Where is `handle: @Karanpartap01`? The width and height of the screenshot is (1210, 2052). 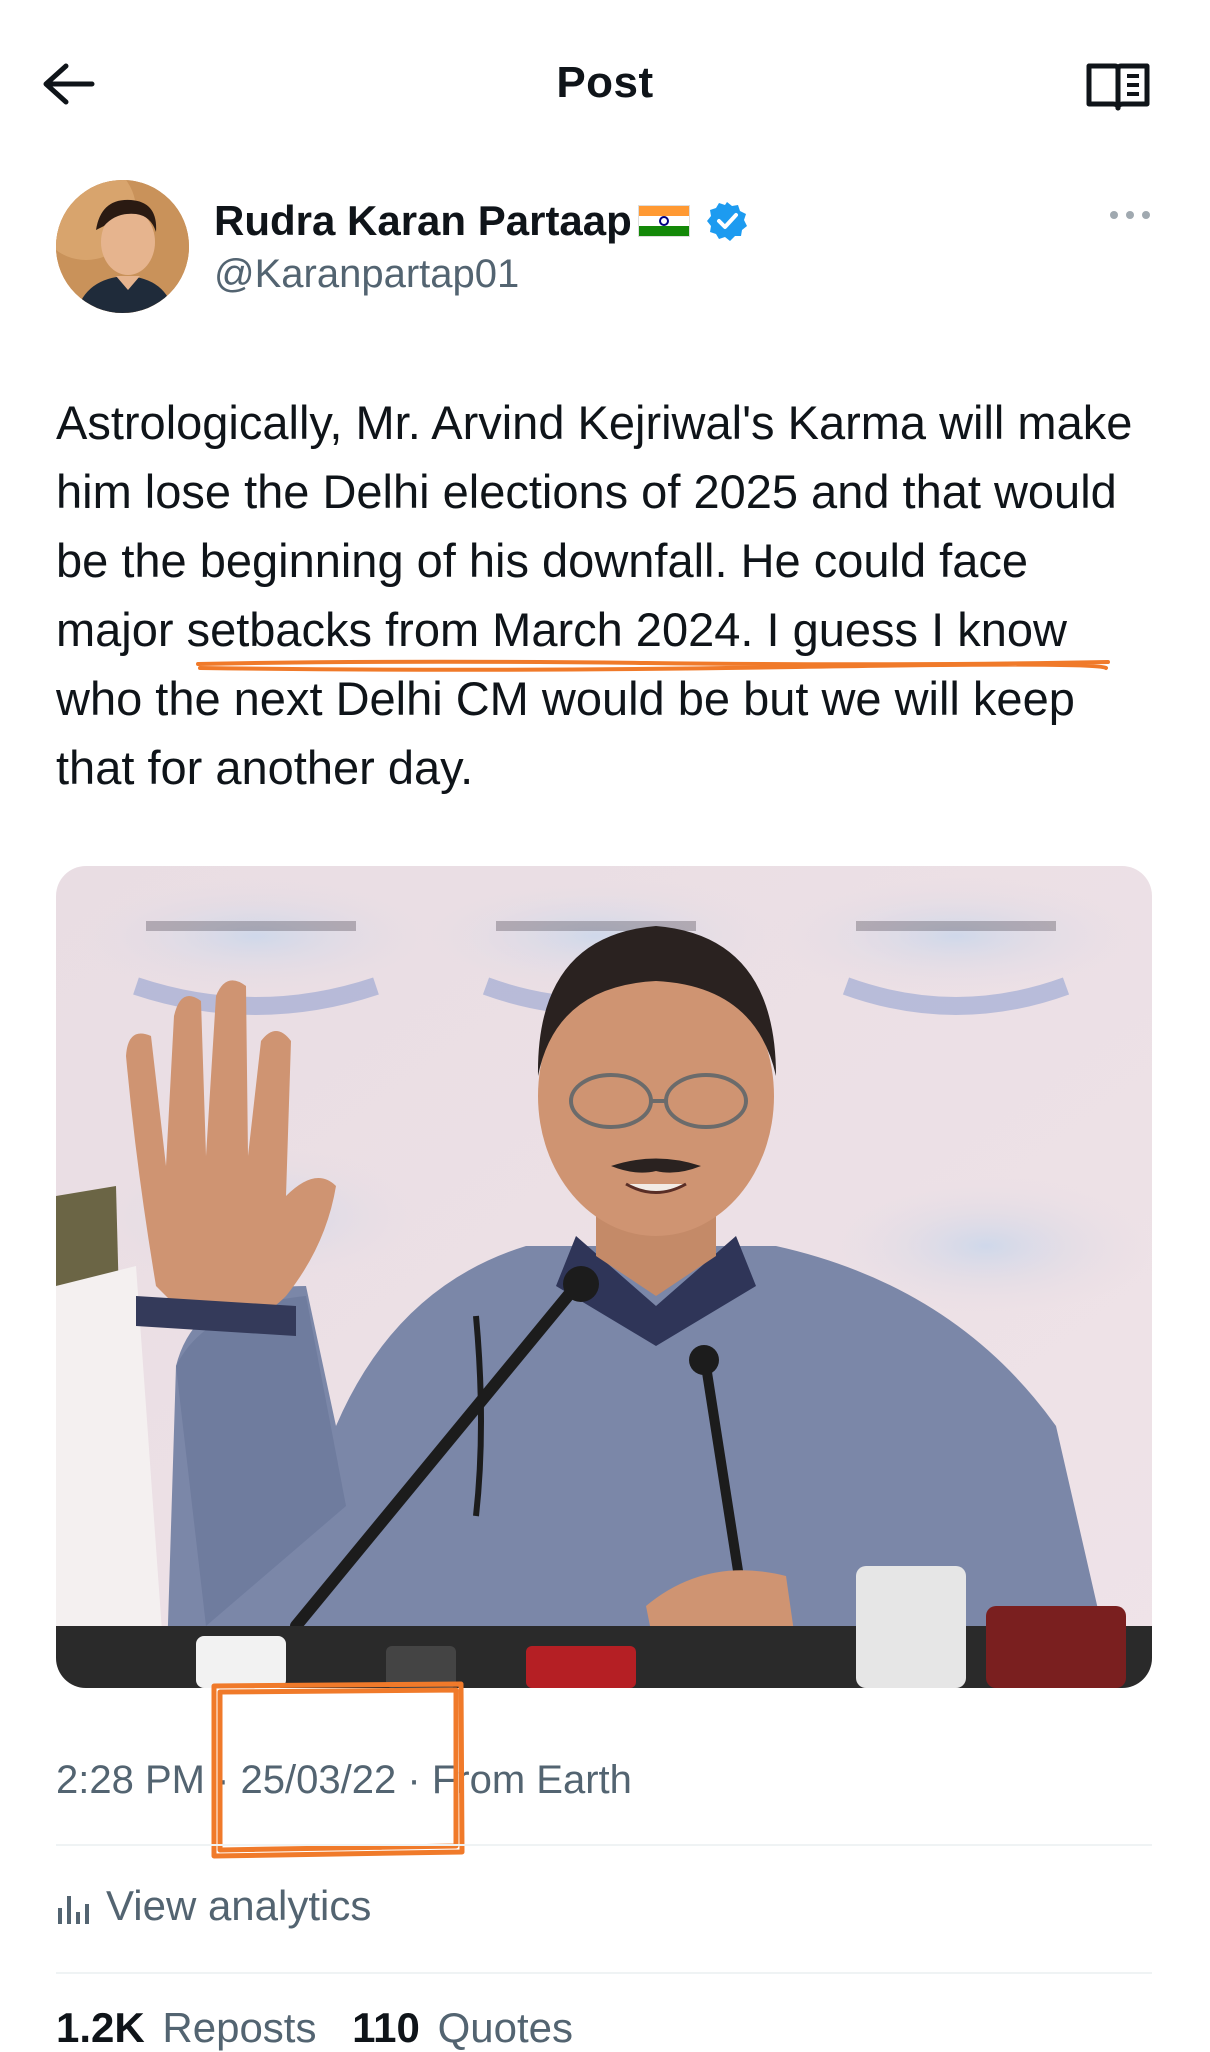
handle: @Karanpartap01 is located at coordinates (366, 274).